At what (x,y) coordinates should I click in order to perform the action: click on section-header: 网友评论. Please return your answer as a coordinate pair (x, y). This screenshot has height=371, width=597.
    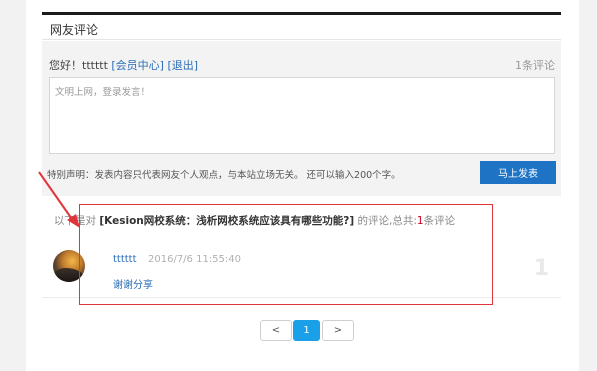
    Looking at the image, I should click on (301, 27).